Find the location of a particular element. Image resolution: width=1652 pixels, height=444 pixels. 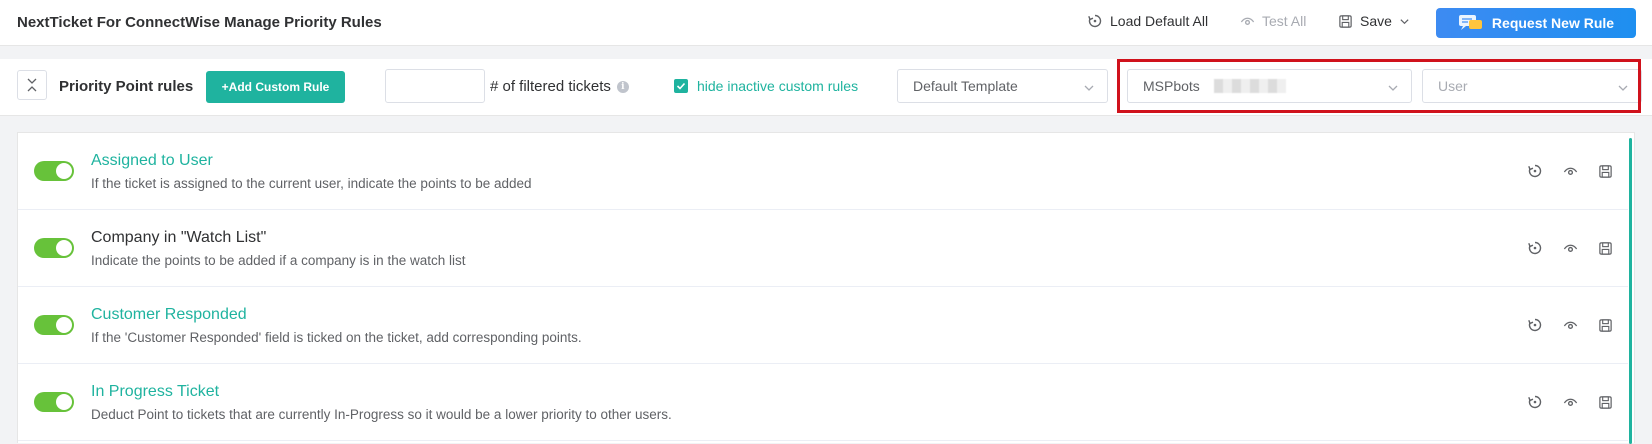

filtered-tickets-label-group: # of filtered tickets i is located at coordinates (559, 86).